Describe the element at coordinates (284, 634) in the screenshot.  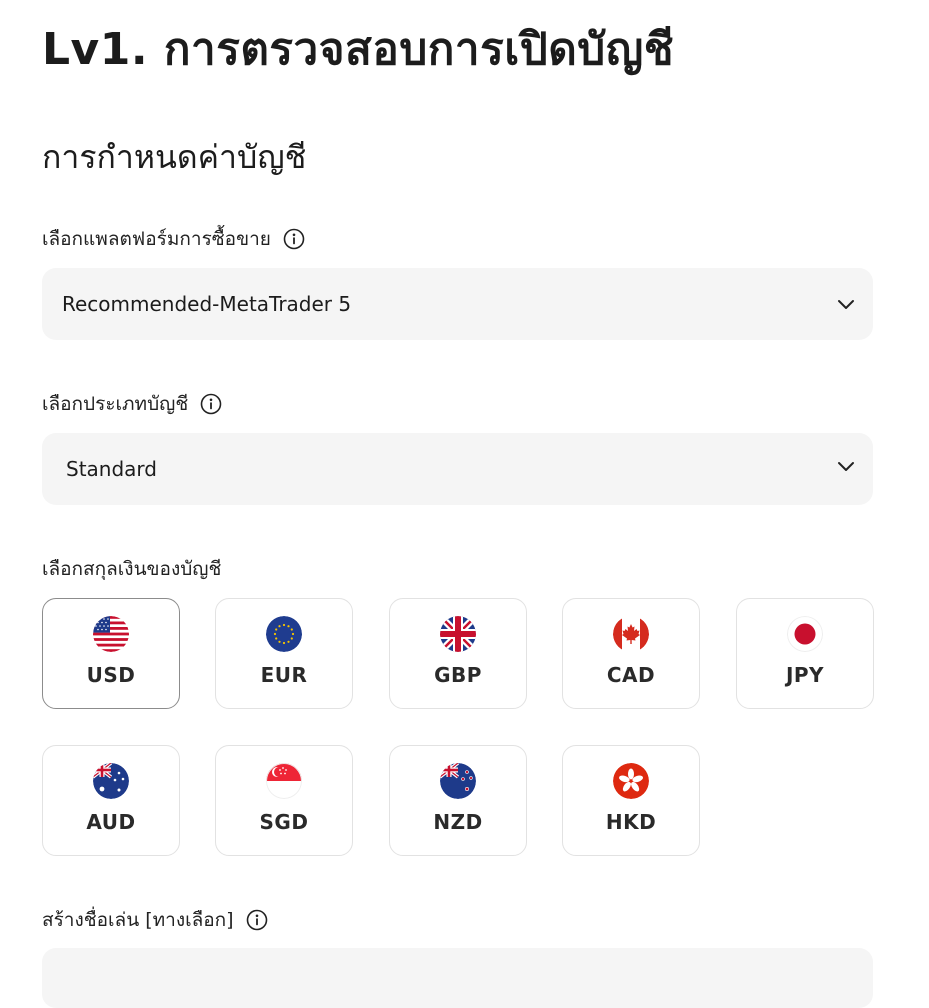
I see `eu-flag-icon` at that location.